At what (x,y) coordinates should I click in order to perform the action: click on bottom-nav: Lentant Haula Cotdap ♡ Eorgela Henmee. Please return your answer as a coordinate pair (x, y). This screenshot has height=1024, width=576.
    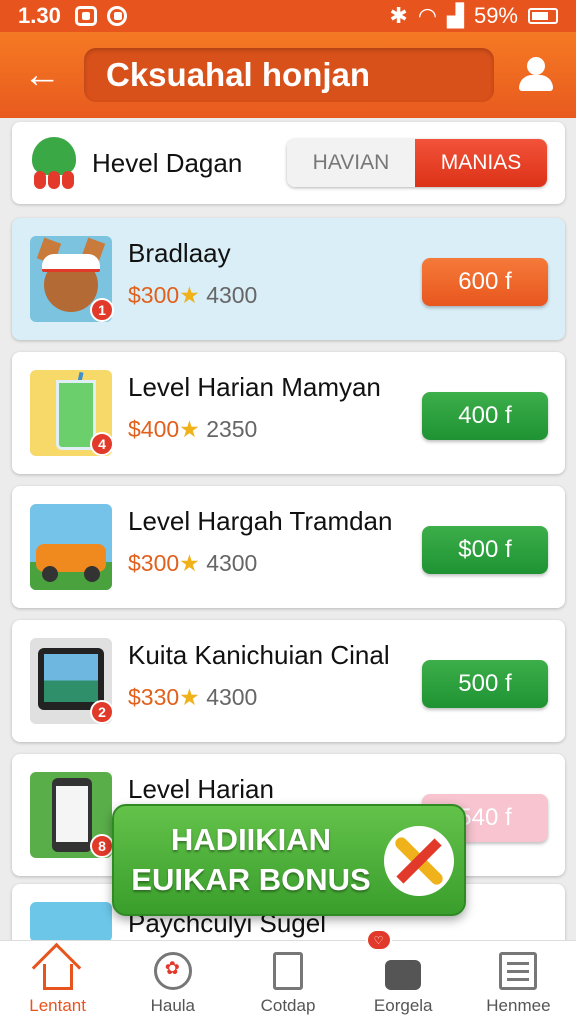
    Looking at the image, I should click on (288, 976).